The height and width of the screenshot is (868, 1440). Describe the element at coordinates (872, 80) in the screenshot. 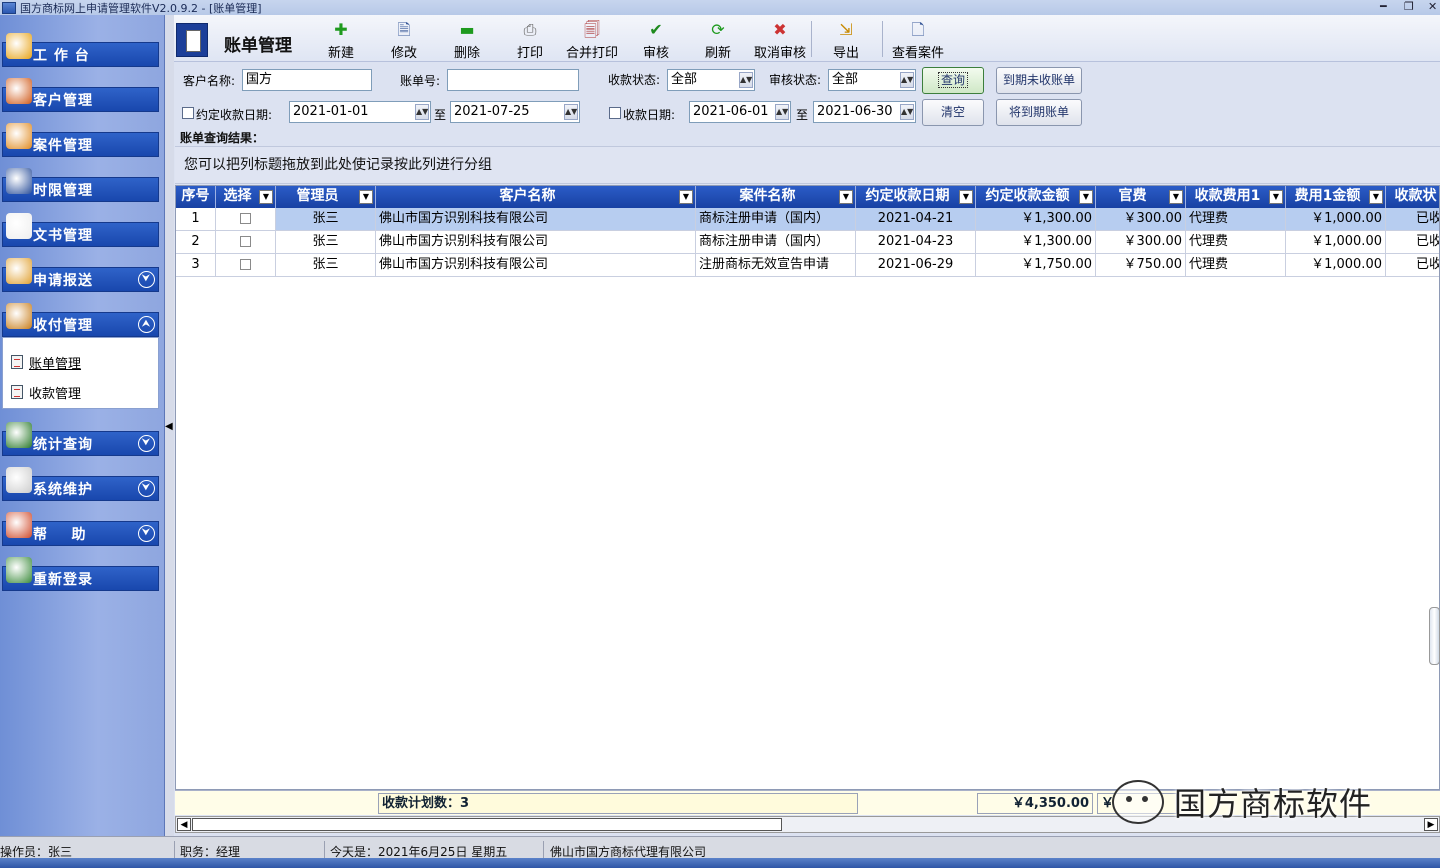

I see `audit-status-select: 全部 ▲▼` at that location.